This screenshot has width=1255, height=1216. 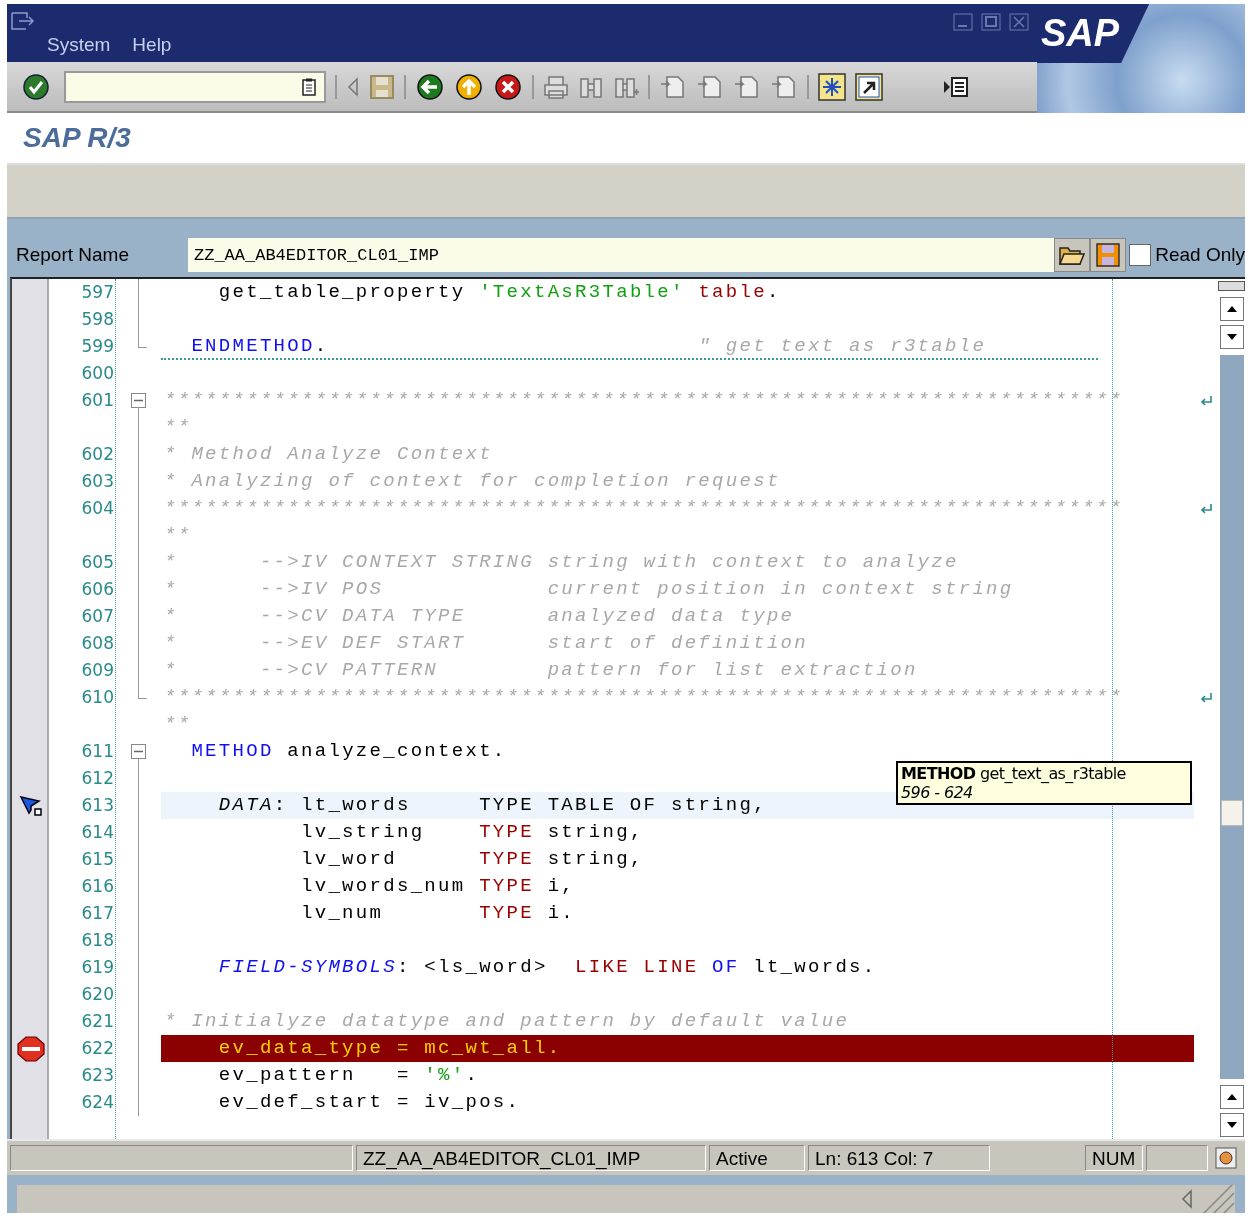 I want to click on stop-sign-icon, so click(x=30, y=1048).